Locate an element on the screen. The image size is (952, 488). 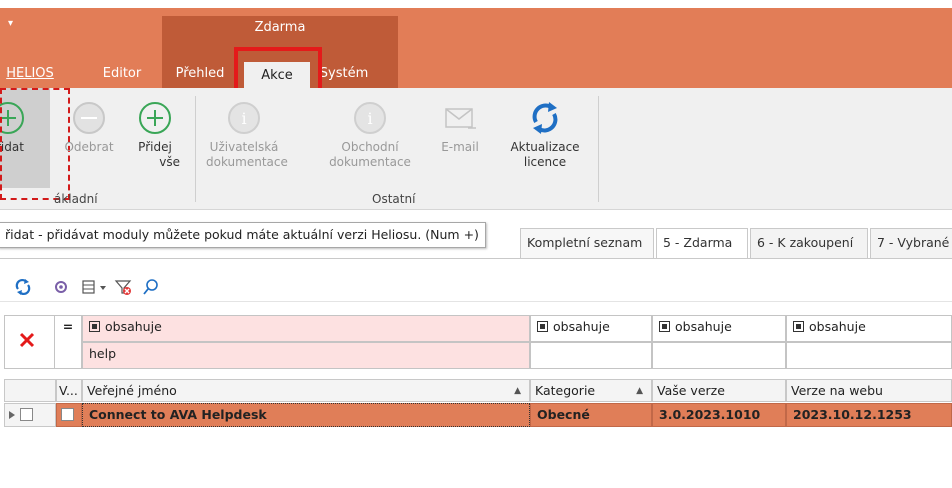
clear-filter-icon is located at coordinates (123, 287).